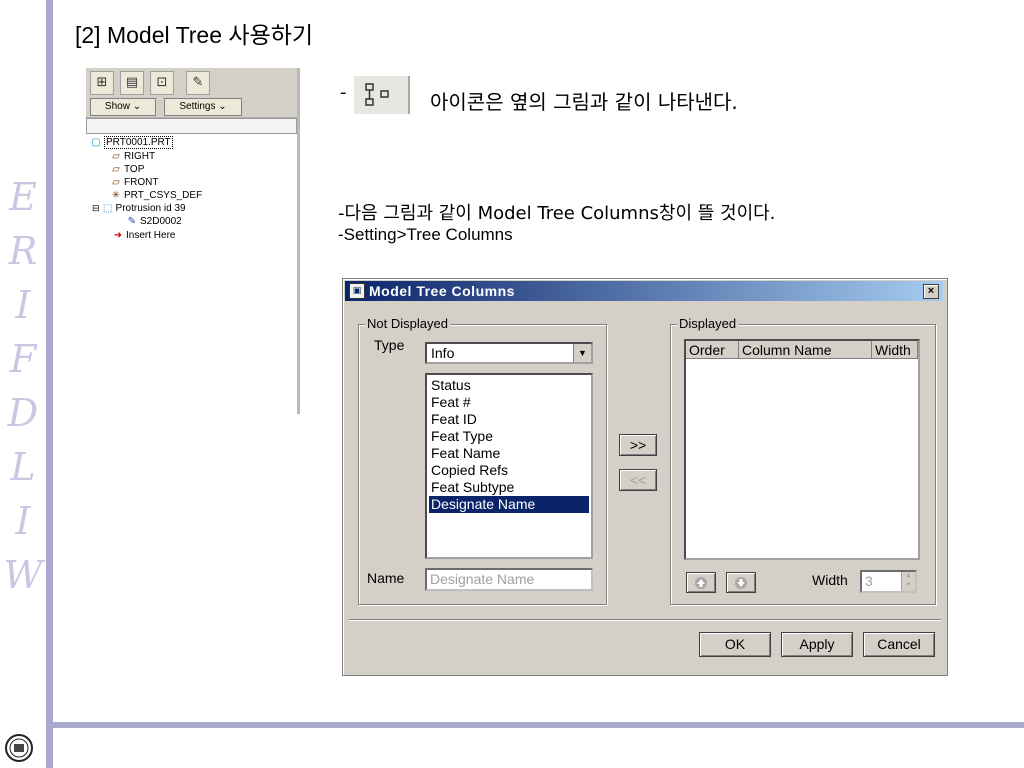  I want to click on tree-item: ▱ TOP, so click(126, 169).